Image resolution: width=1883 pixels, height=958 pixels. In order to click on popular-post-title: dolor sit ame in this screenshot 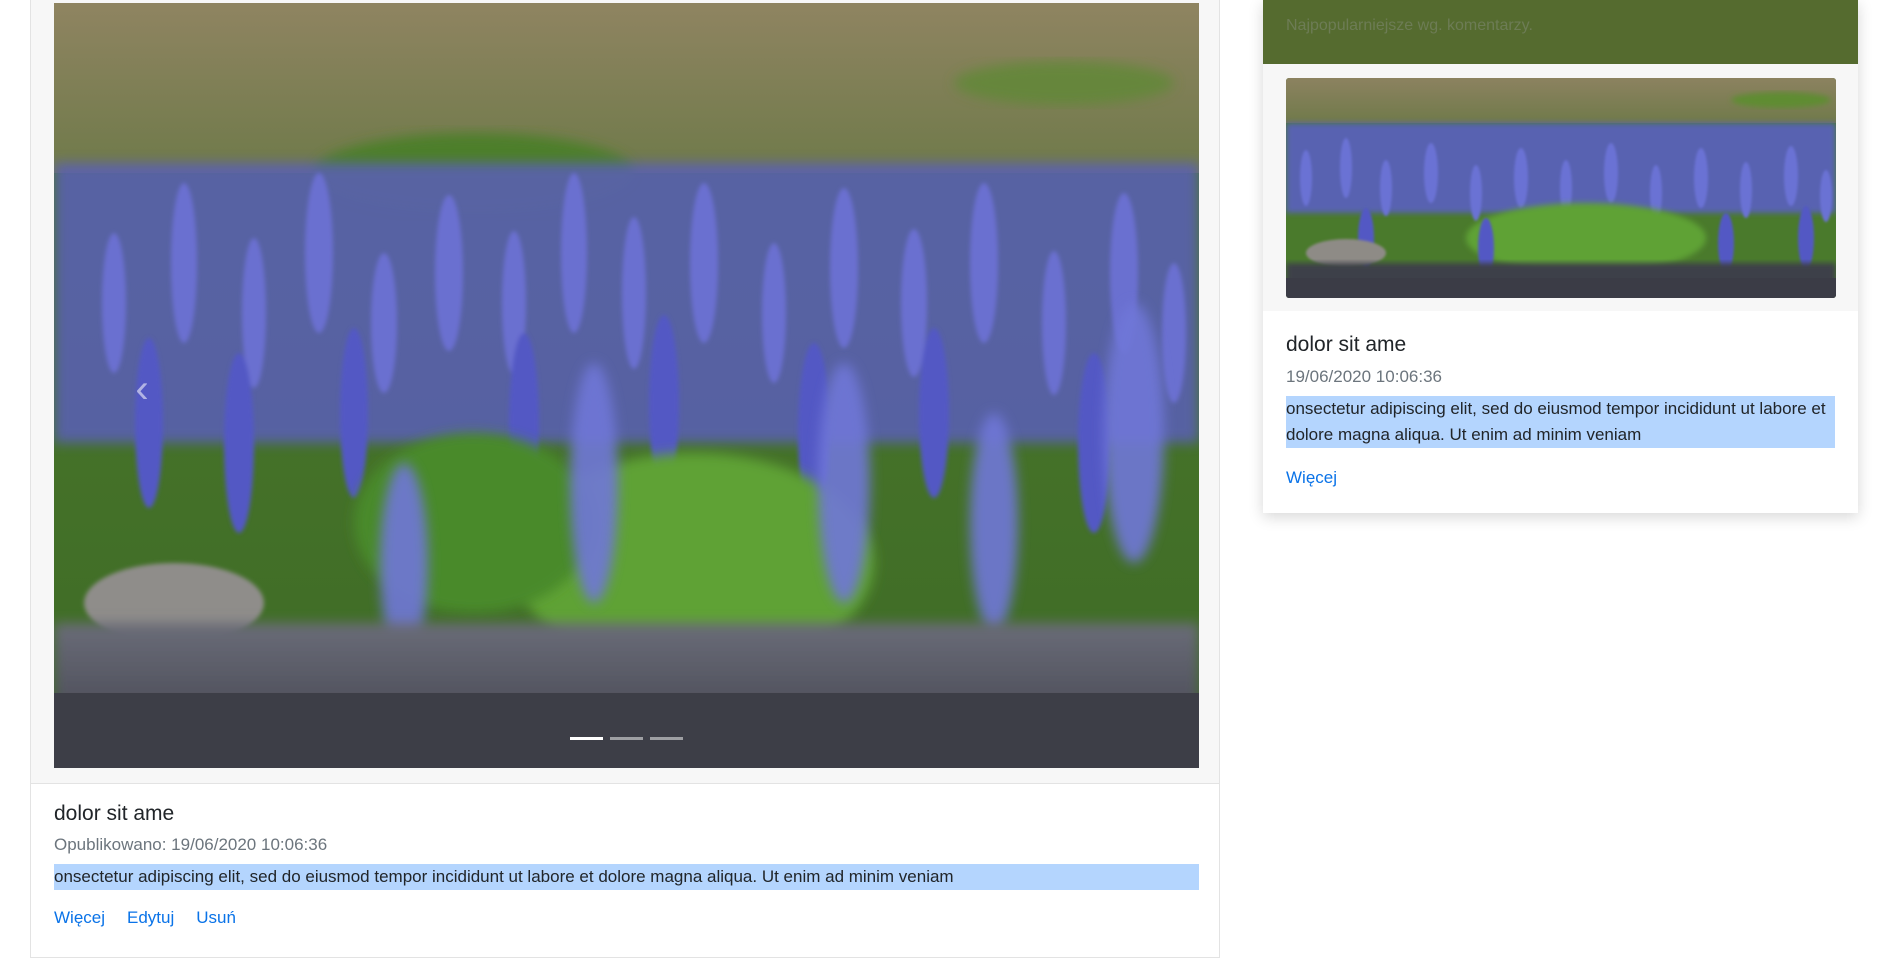, I will do `click(1346, 344)`.